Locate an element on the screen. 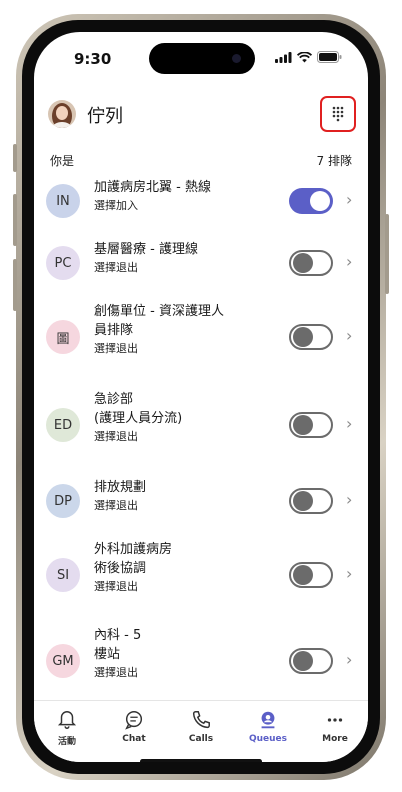  queue-name-line: 術後協調 is located at coordinates (120, 568).